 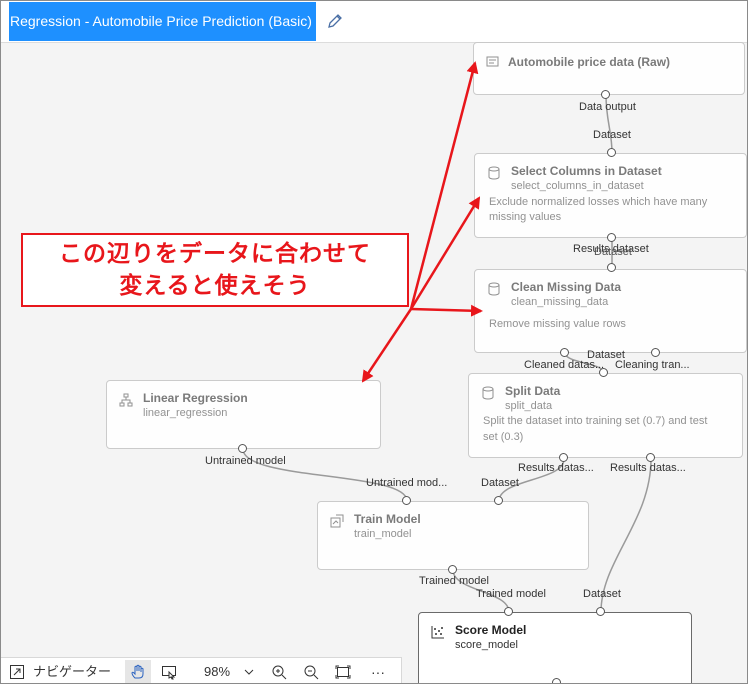 What do you see at coordinates (201, 670) in the screenshot?
I see `canvas-toolbar: ナビゲーター 98% ···` at bounding box center [201, 670].